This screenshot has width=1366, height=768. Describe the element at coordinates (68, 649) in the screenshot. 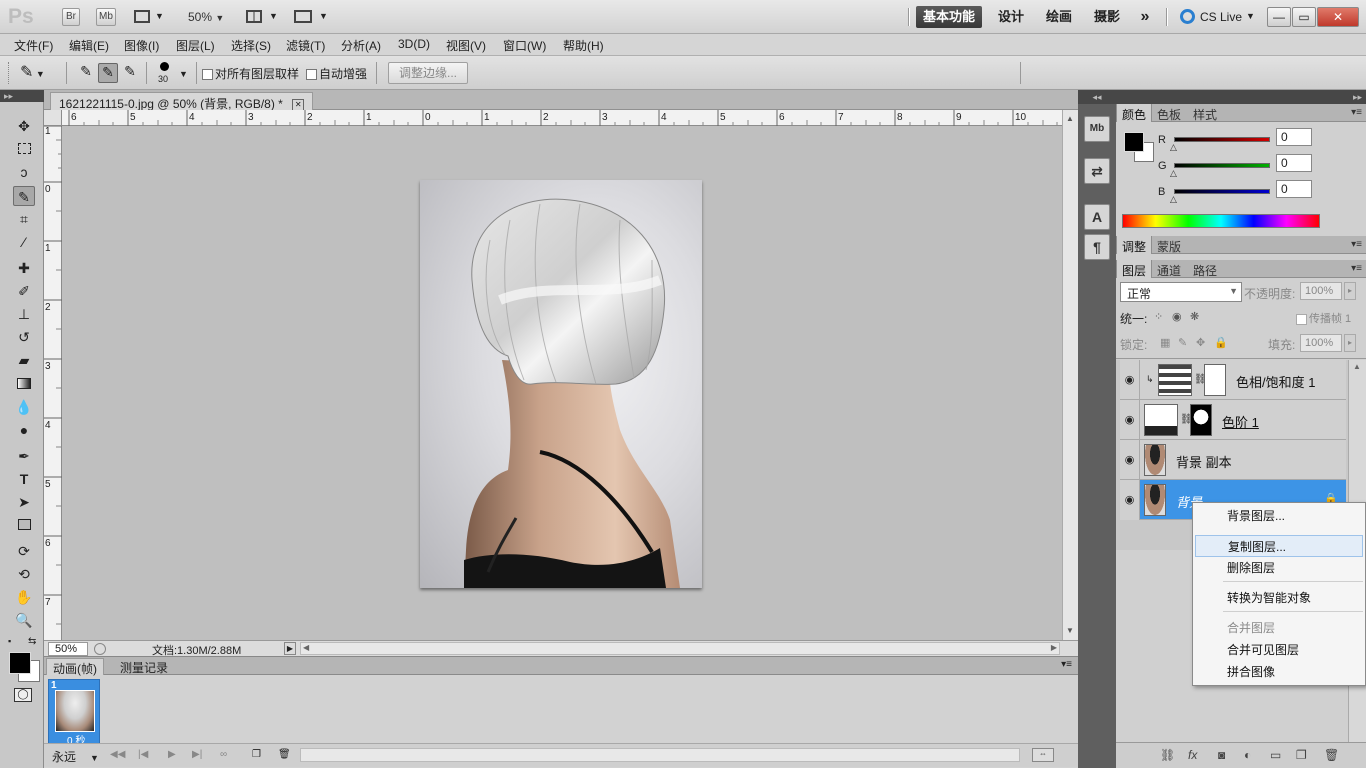

I see `status-zoom-field: 50%` at that location.